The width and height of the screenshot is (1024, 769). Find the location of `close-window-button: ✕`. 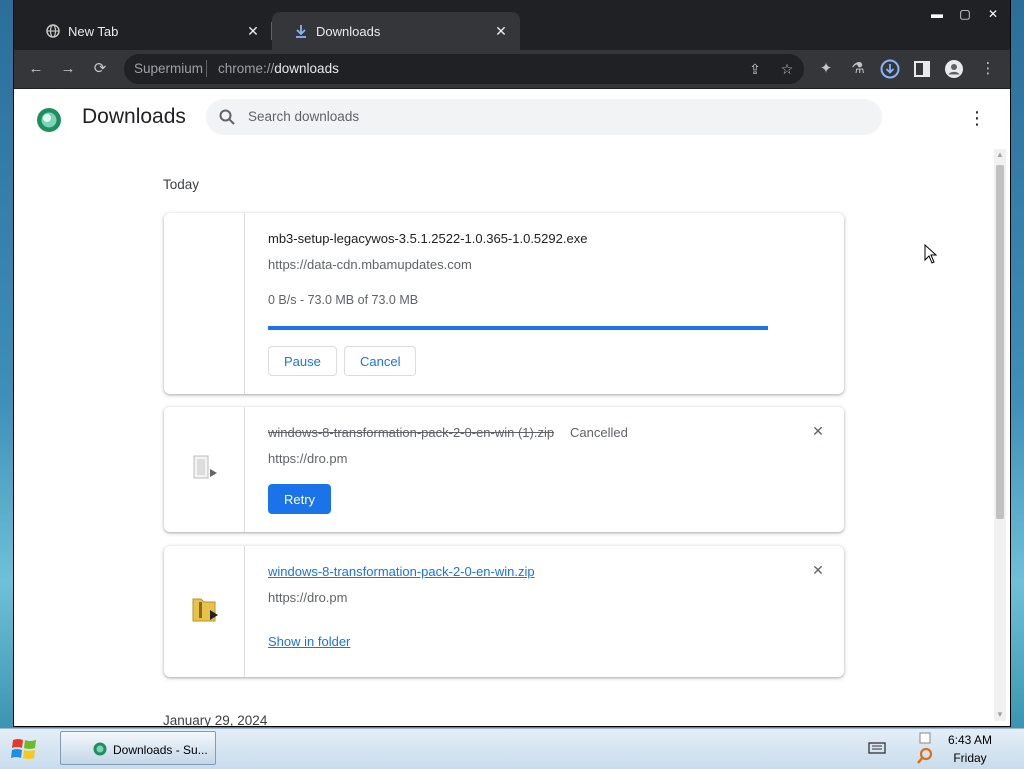

close-window-button: ✕ is located at coordinates (993, 14).